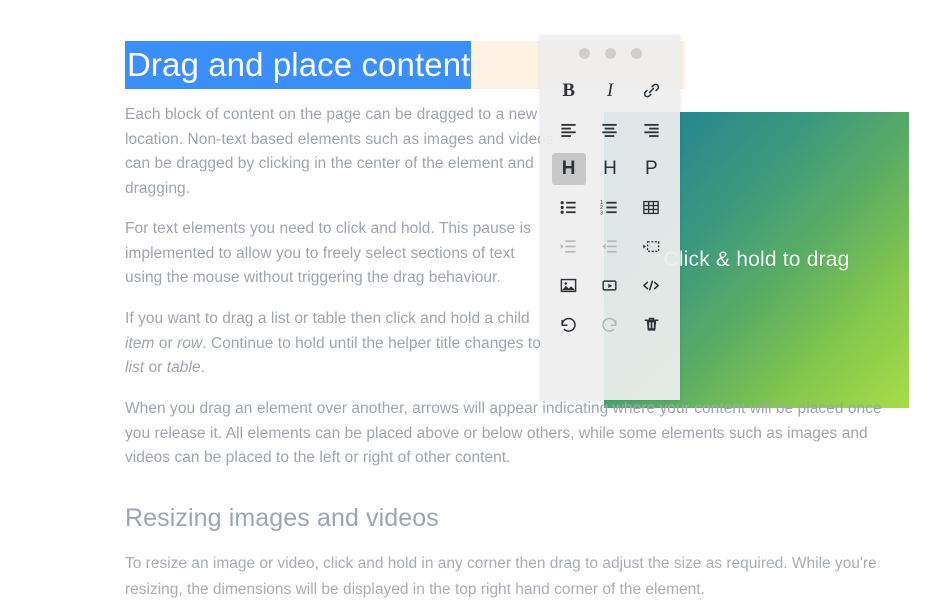  I want to click on toolbar-italic-button: I, so click(609, 90).